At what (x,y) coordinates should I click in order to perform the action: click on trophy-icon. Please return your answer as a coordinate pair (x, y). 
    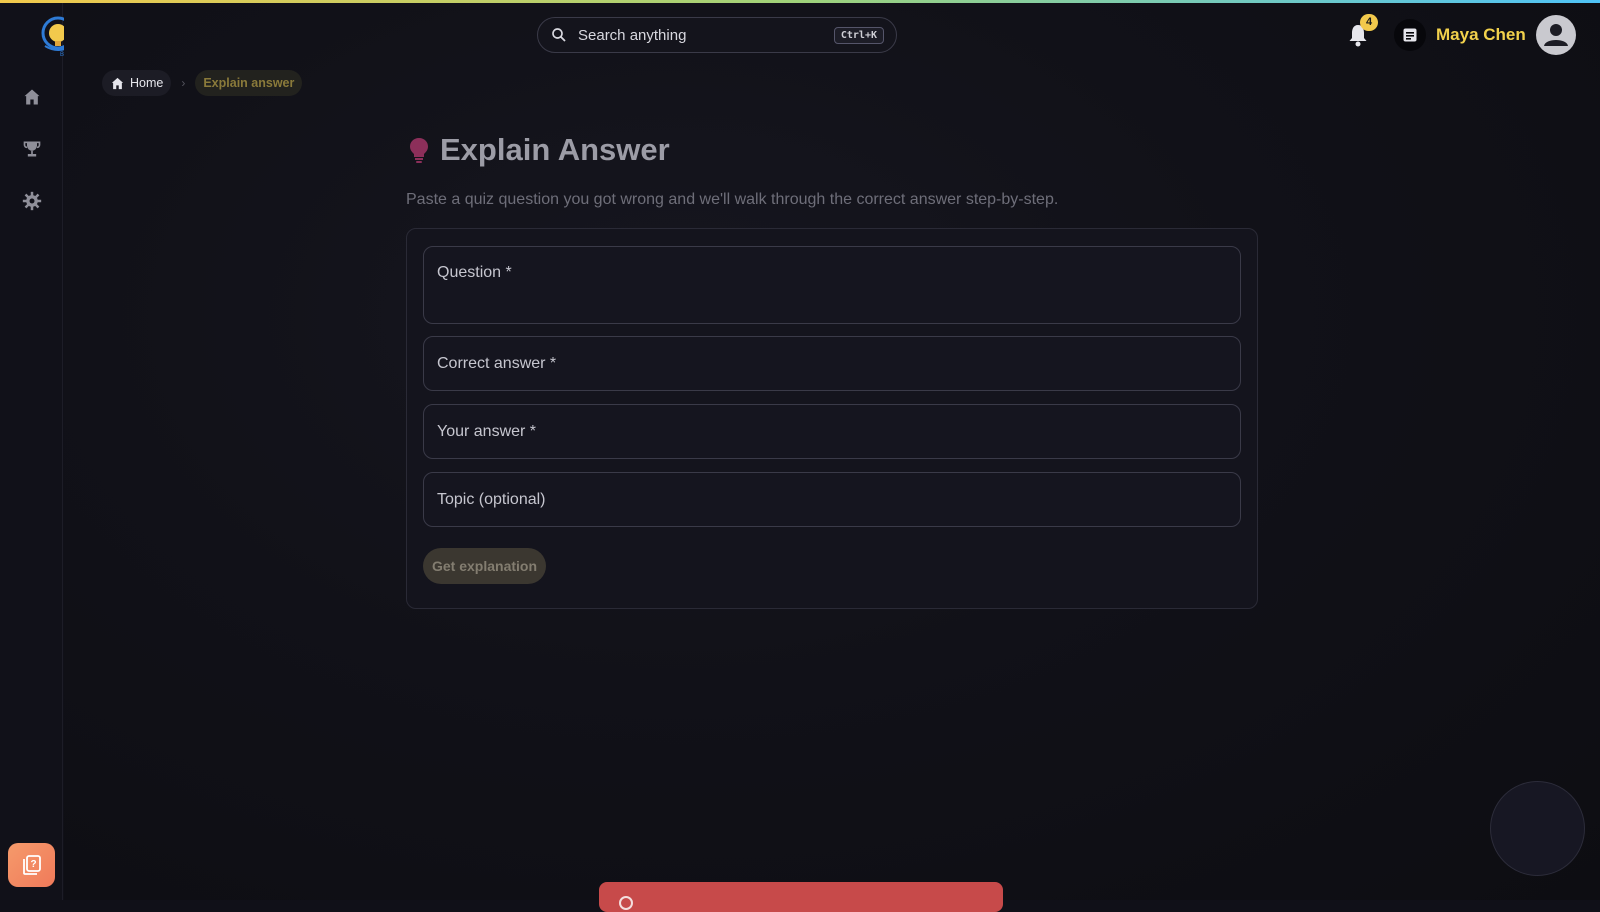
    Looking at the image, I should click on (32, 149).